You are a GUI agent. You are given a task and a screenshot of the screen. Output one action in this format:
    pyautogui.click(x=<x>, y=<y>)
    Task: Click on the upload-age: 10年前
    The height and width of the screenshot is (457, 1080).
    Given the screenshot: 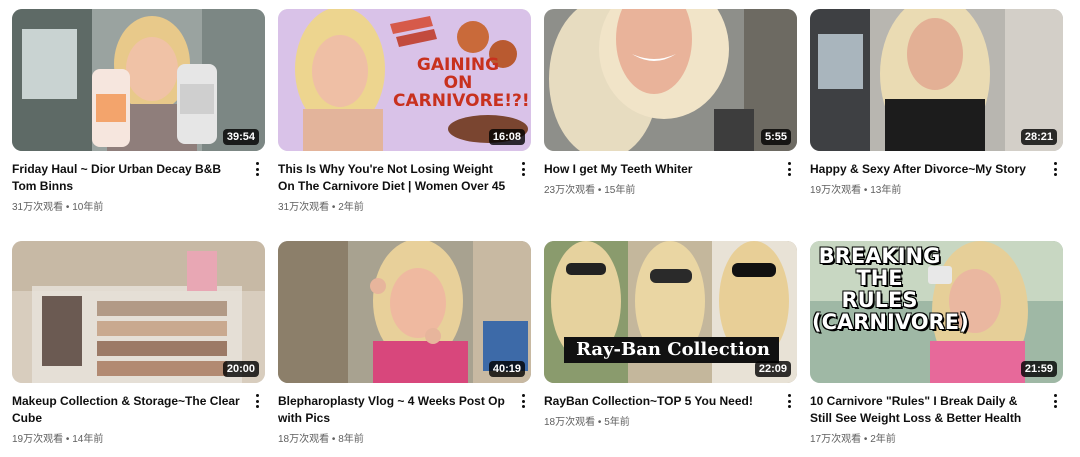 What is the action you would take?
    pyautogui.click(x=88, y=207)
    